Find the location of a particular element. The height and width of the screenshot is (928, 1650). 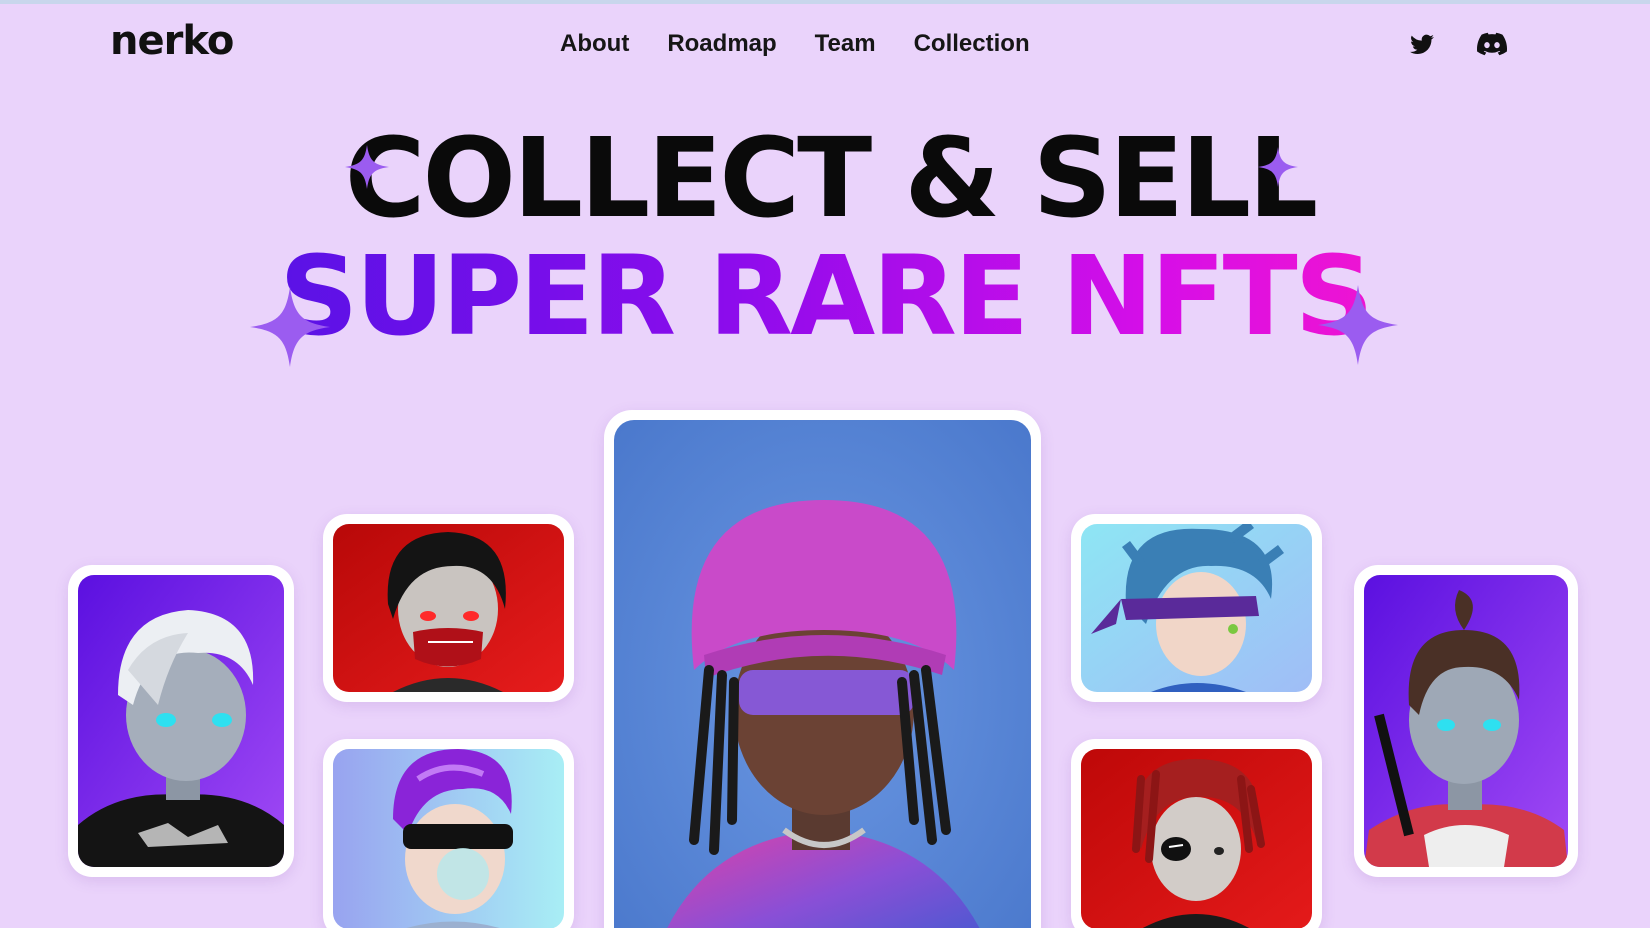

nft-card-red-dreads-eyepatch is located at coordinates (1196, 833).